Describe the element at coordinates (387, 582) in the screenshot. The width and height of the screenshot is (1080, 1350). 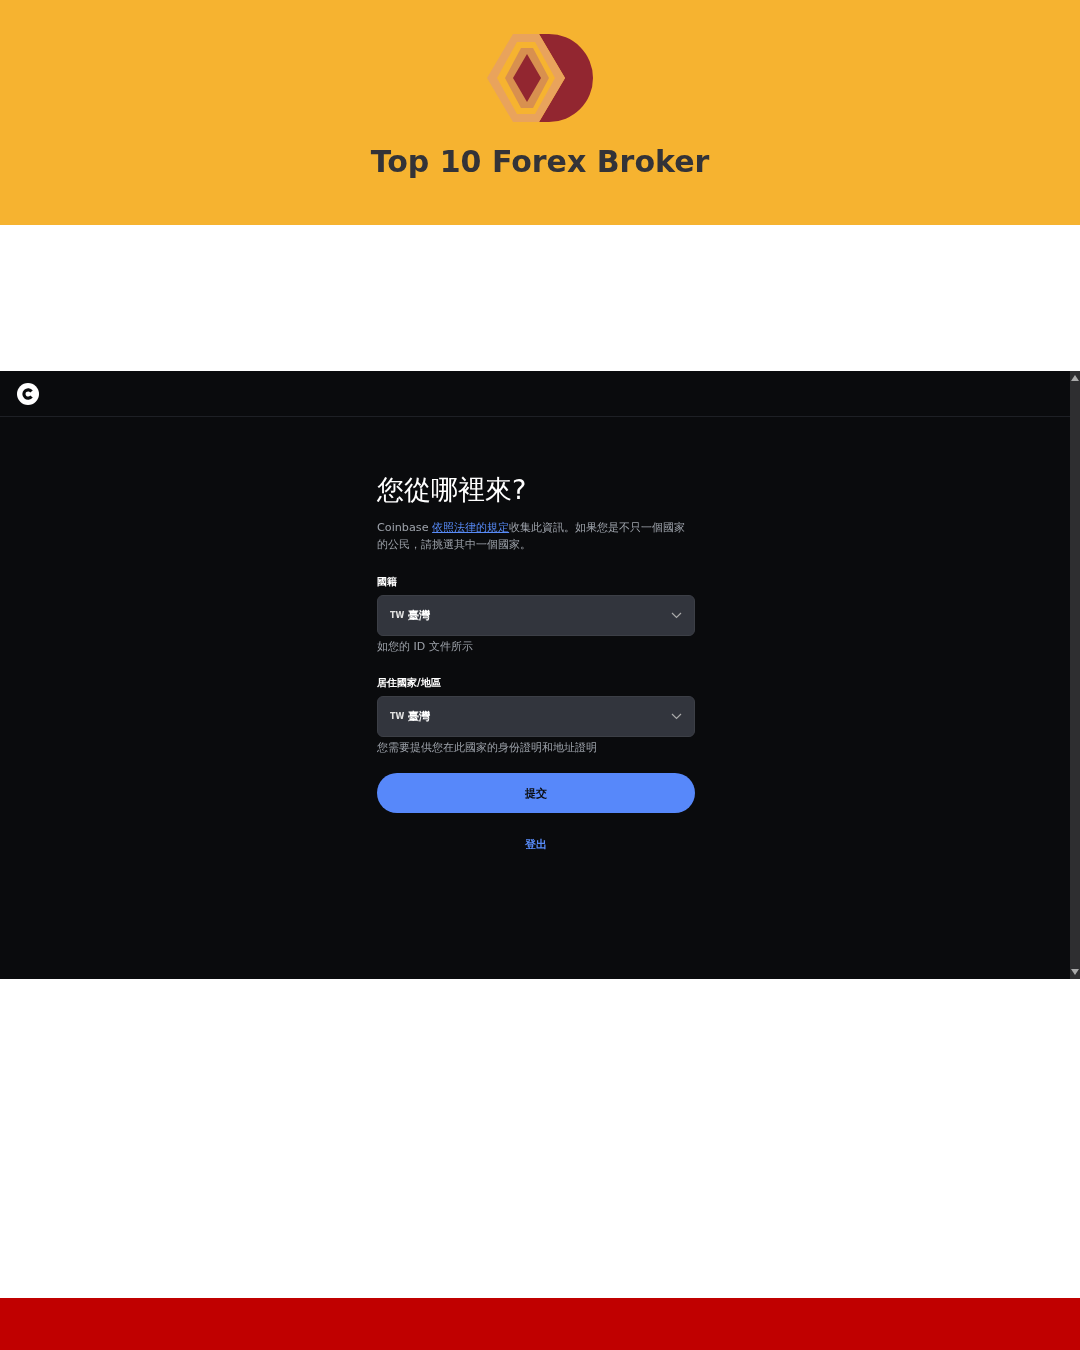
I see `field-label: 國籍` at that location.